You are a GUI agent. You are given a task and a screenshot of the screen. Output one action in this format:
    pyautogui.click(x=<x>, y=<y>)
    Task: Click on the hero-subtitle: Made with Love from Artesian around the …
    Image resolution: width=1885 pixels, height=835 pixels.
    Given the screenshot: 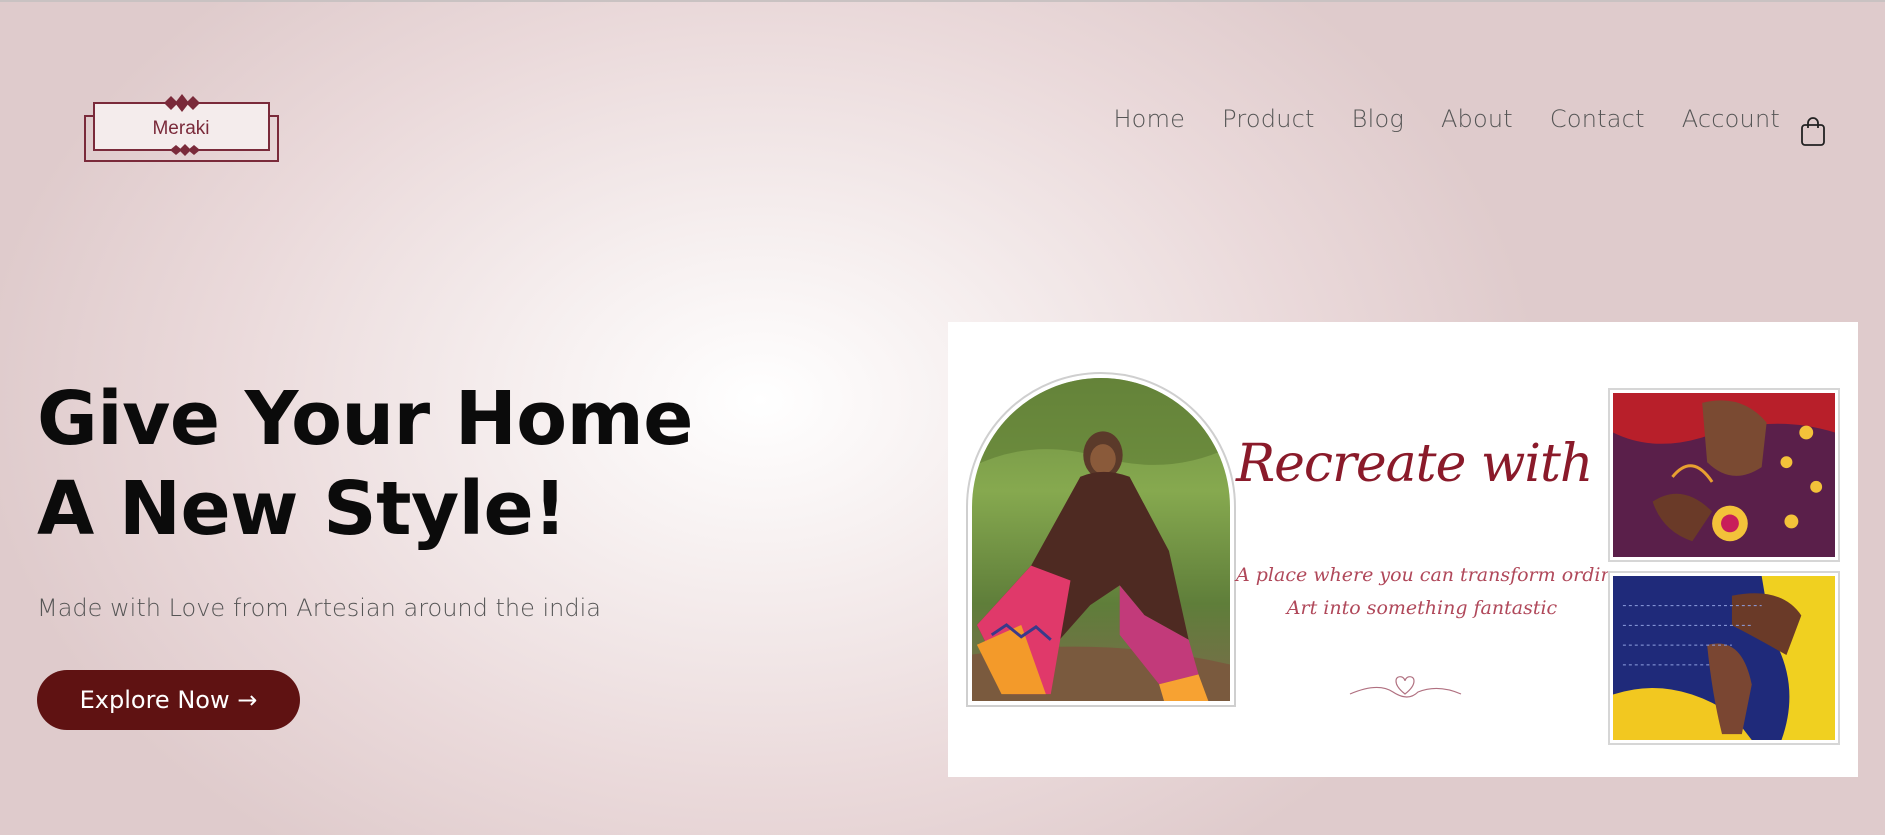 What is the action you would take?
    pyautogui.click(x=319, y=608)
    